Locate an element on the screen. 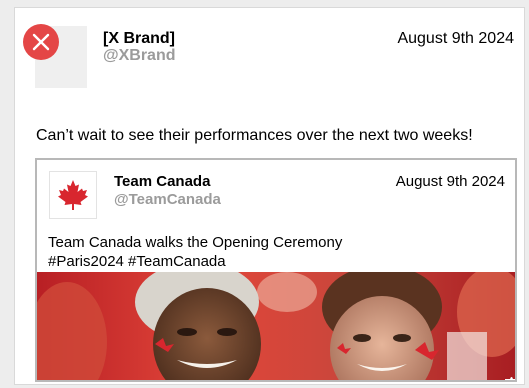 The height and width of the screenshot is (388, 529). quoted-author-name: Team Canada is located at coordinates (162, 181).